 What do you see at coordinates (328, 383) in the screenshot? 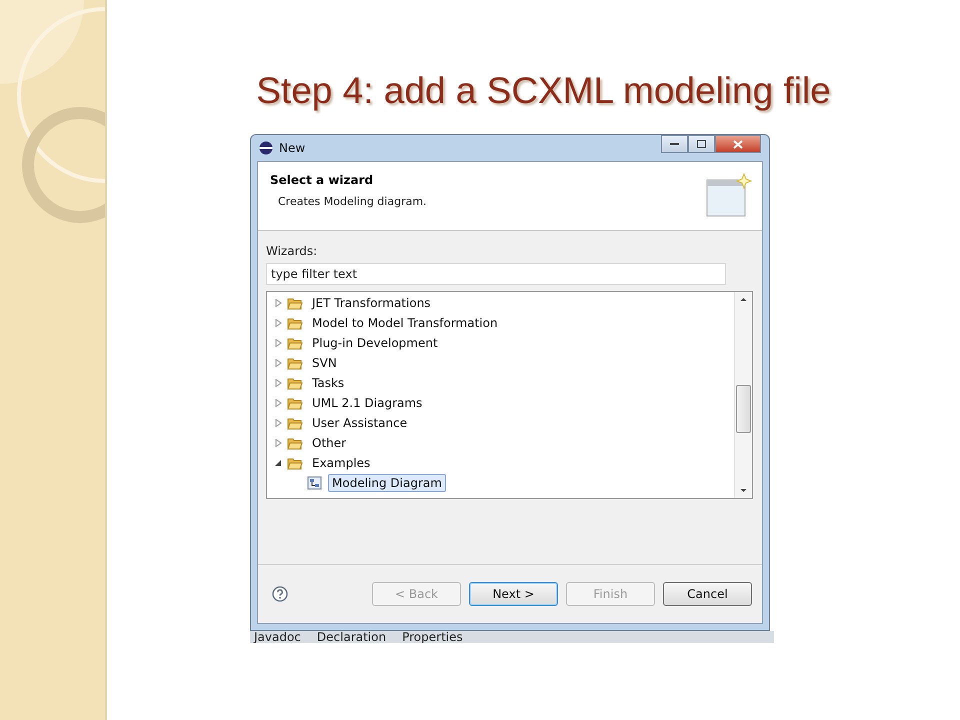
I see `tree-item: Tasks` at bounding box center [328, 383].